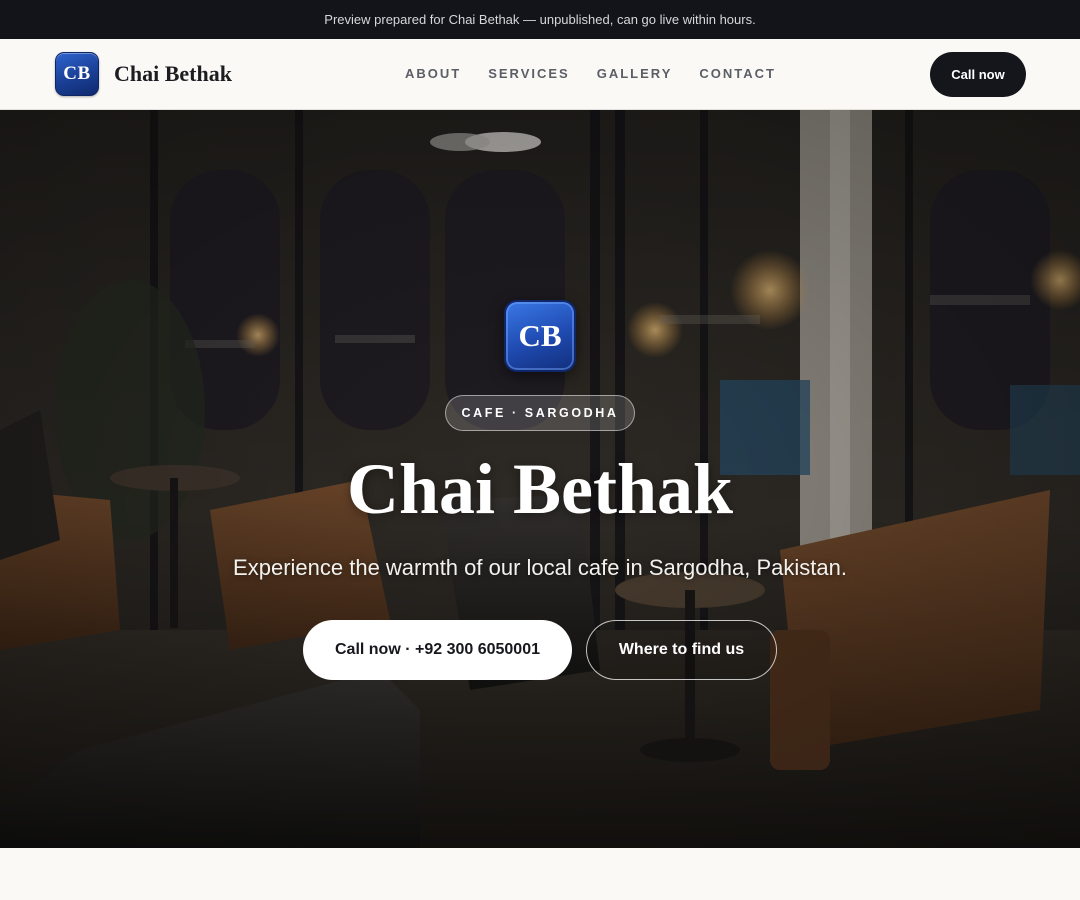 The image size is (1080, 900). I want to click on find-us-button: Where to find us, so click(681, 650).